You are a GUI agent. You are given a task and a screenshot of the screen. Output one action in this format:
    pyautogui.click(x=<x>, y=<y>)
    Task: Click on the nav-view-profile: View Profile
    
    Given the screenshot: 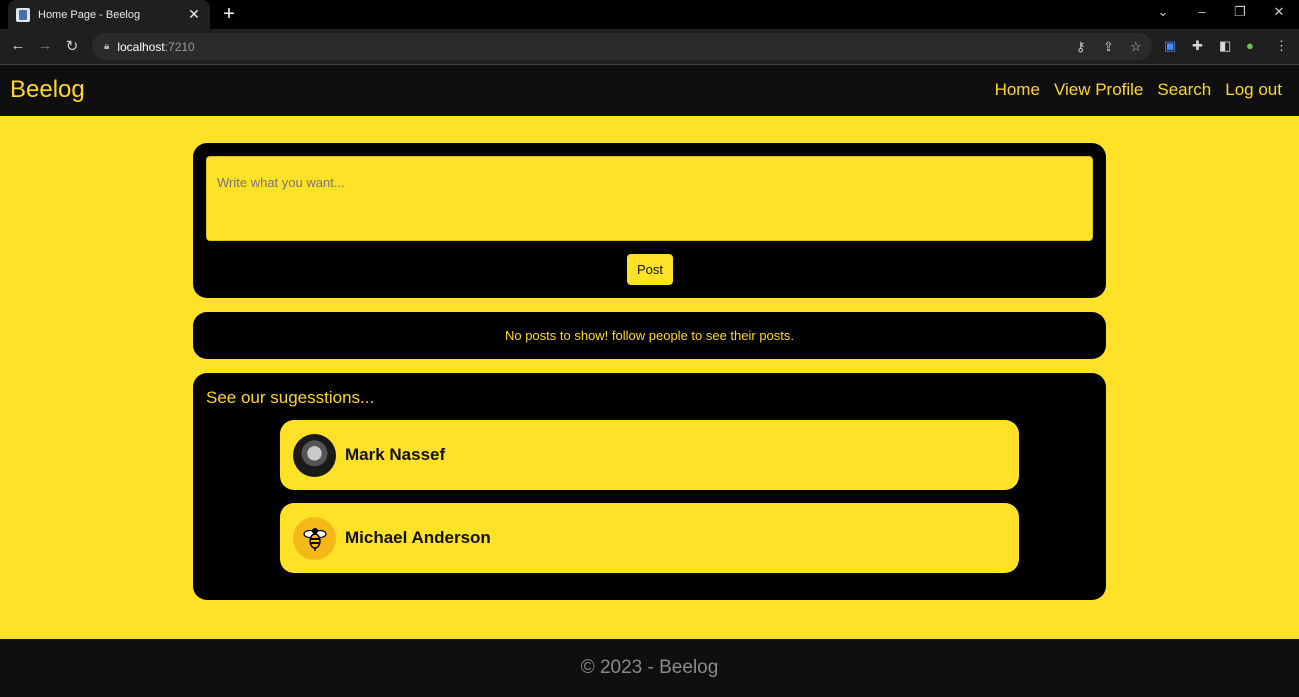 What is the action you would take?
    pyautogui.click(x=1098, y=90)
    